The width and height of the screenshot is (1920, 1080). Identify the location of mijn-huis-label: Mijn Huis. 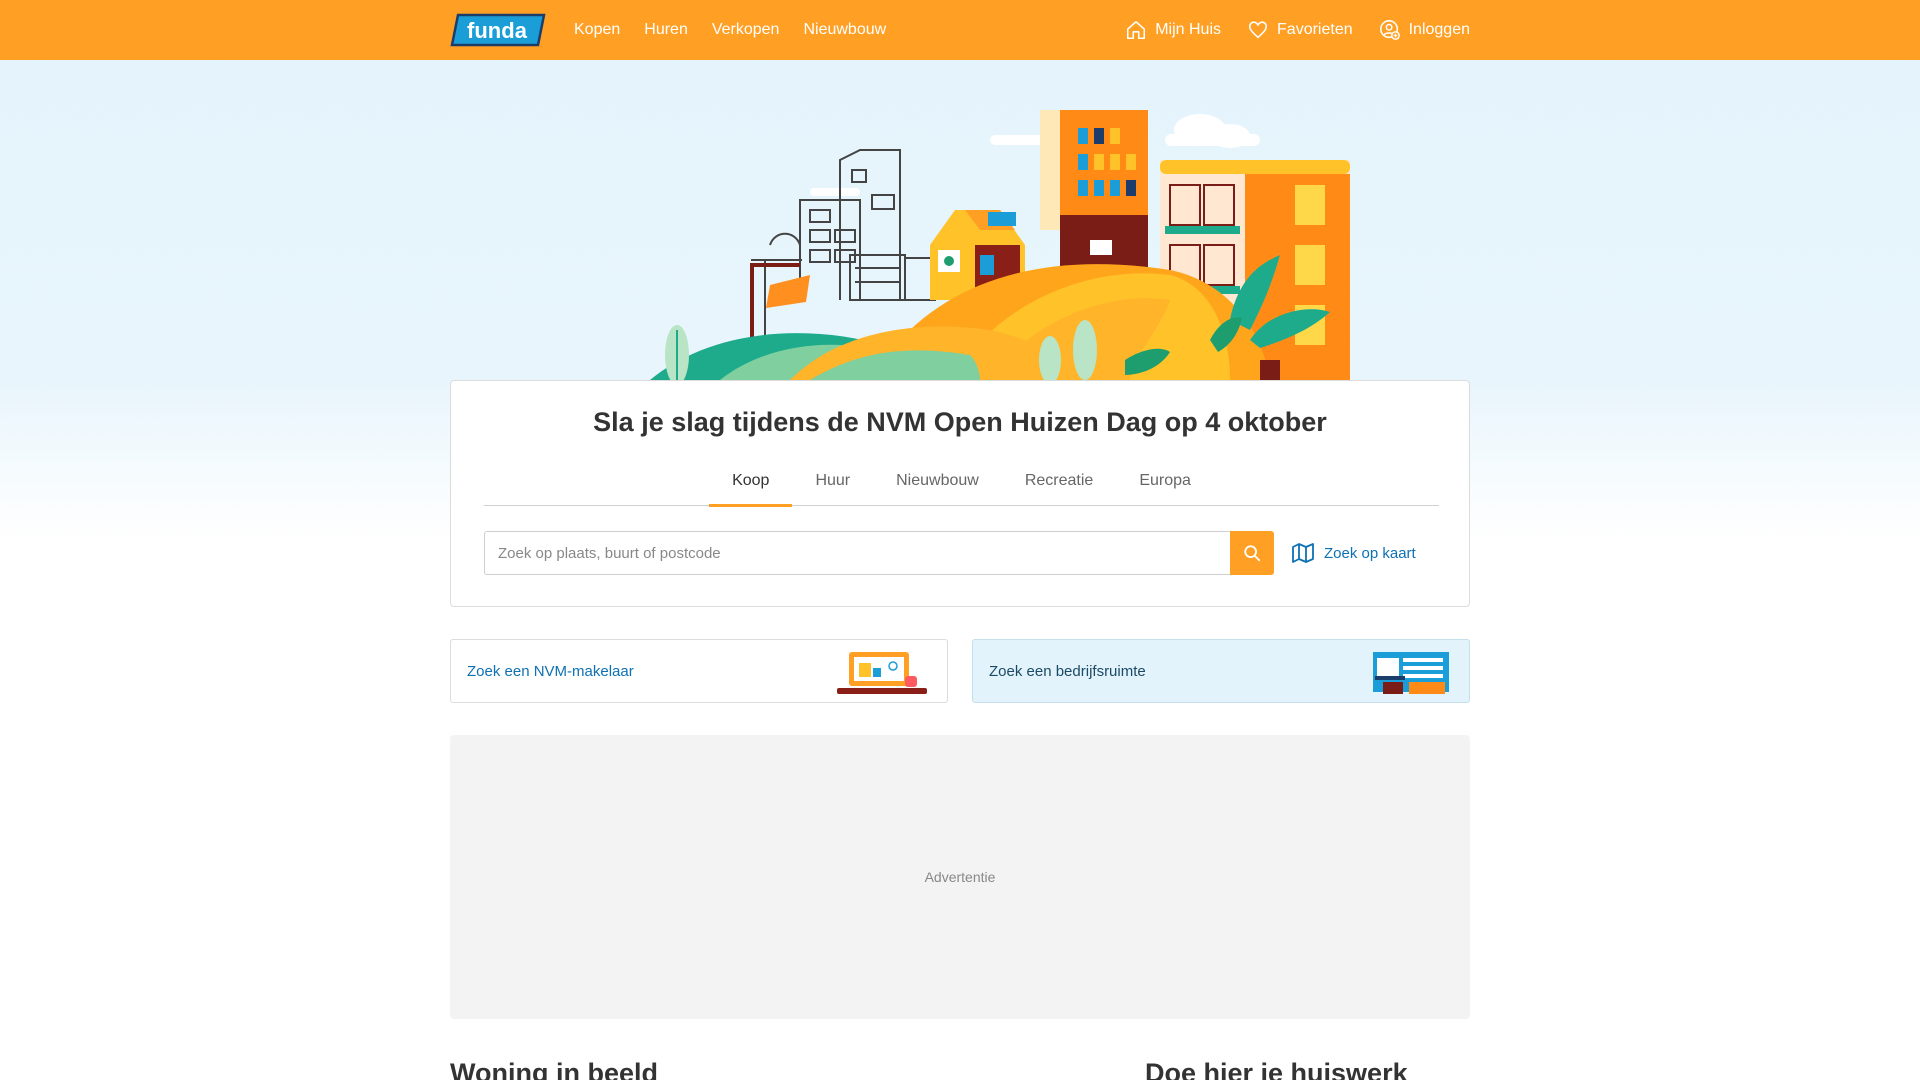
(1188, 29).